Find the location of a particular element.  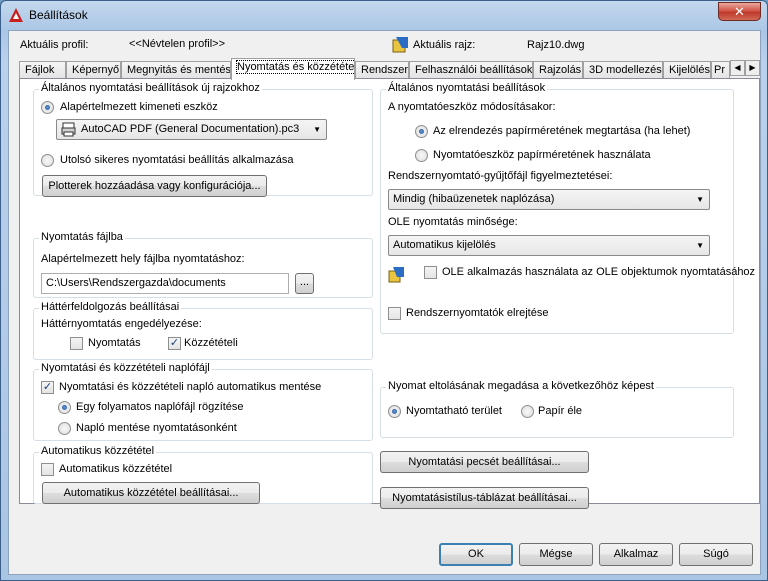

tab-open-save: Megnyitás és mentés is located at coordinates (176, 70).